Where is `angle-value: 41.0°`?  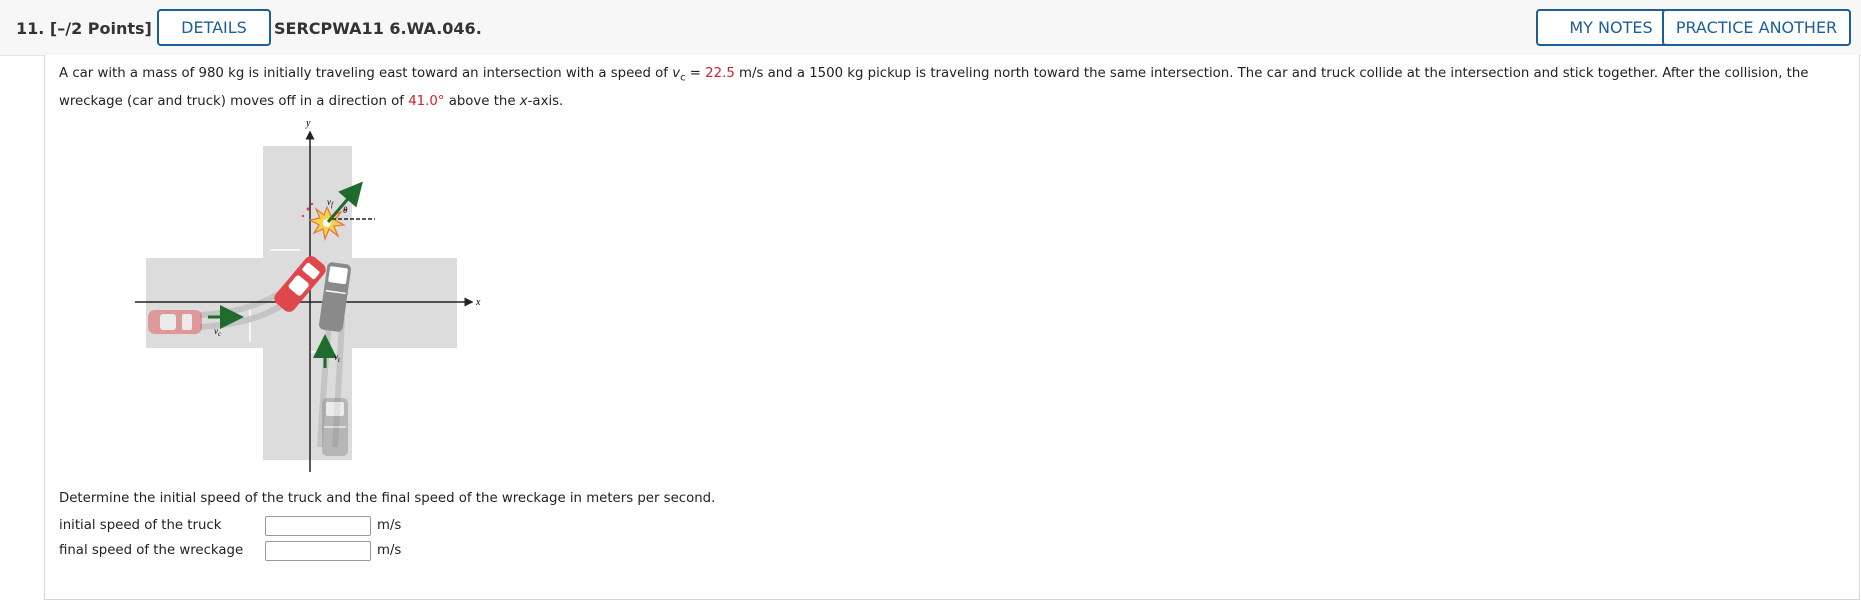
angle-value: 41.0° is located at coordinates (426, 101).